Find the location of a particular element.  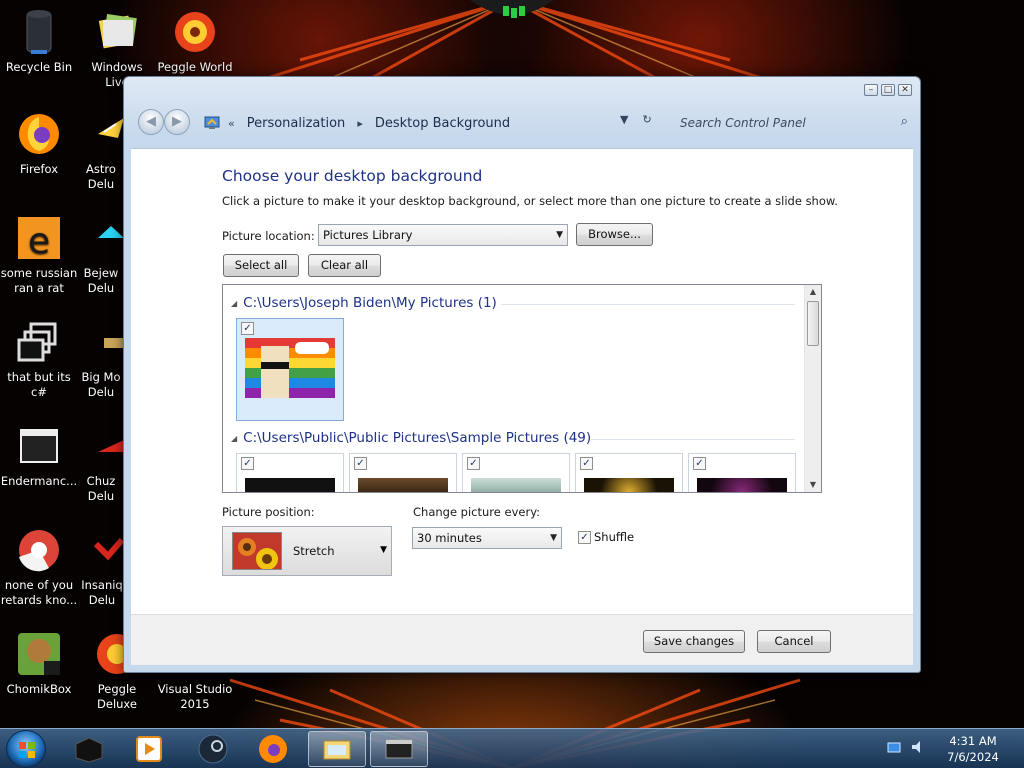

chevron-down-icon: ▼ is located at coordinates (553, 538).